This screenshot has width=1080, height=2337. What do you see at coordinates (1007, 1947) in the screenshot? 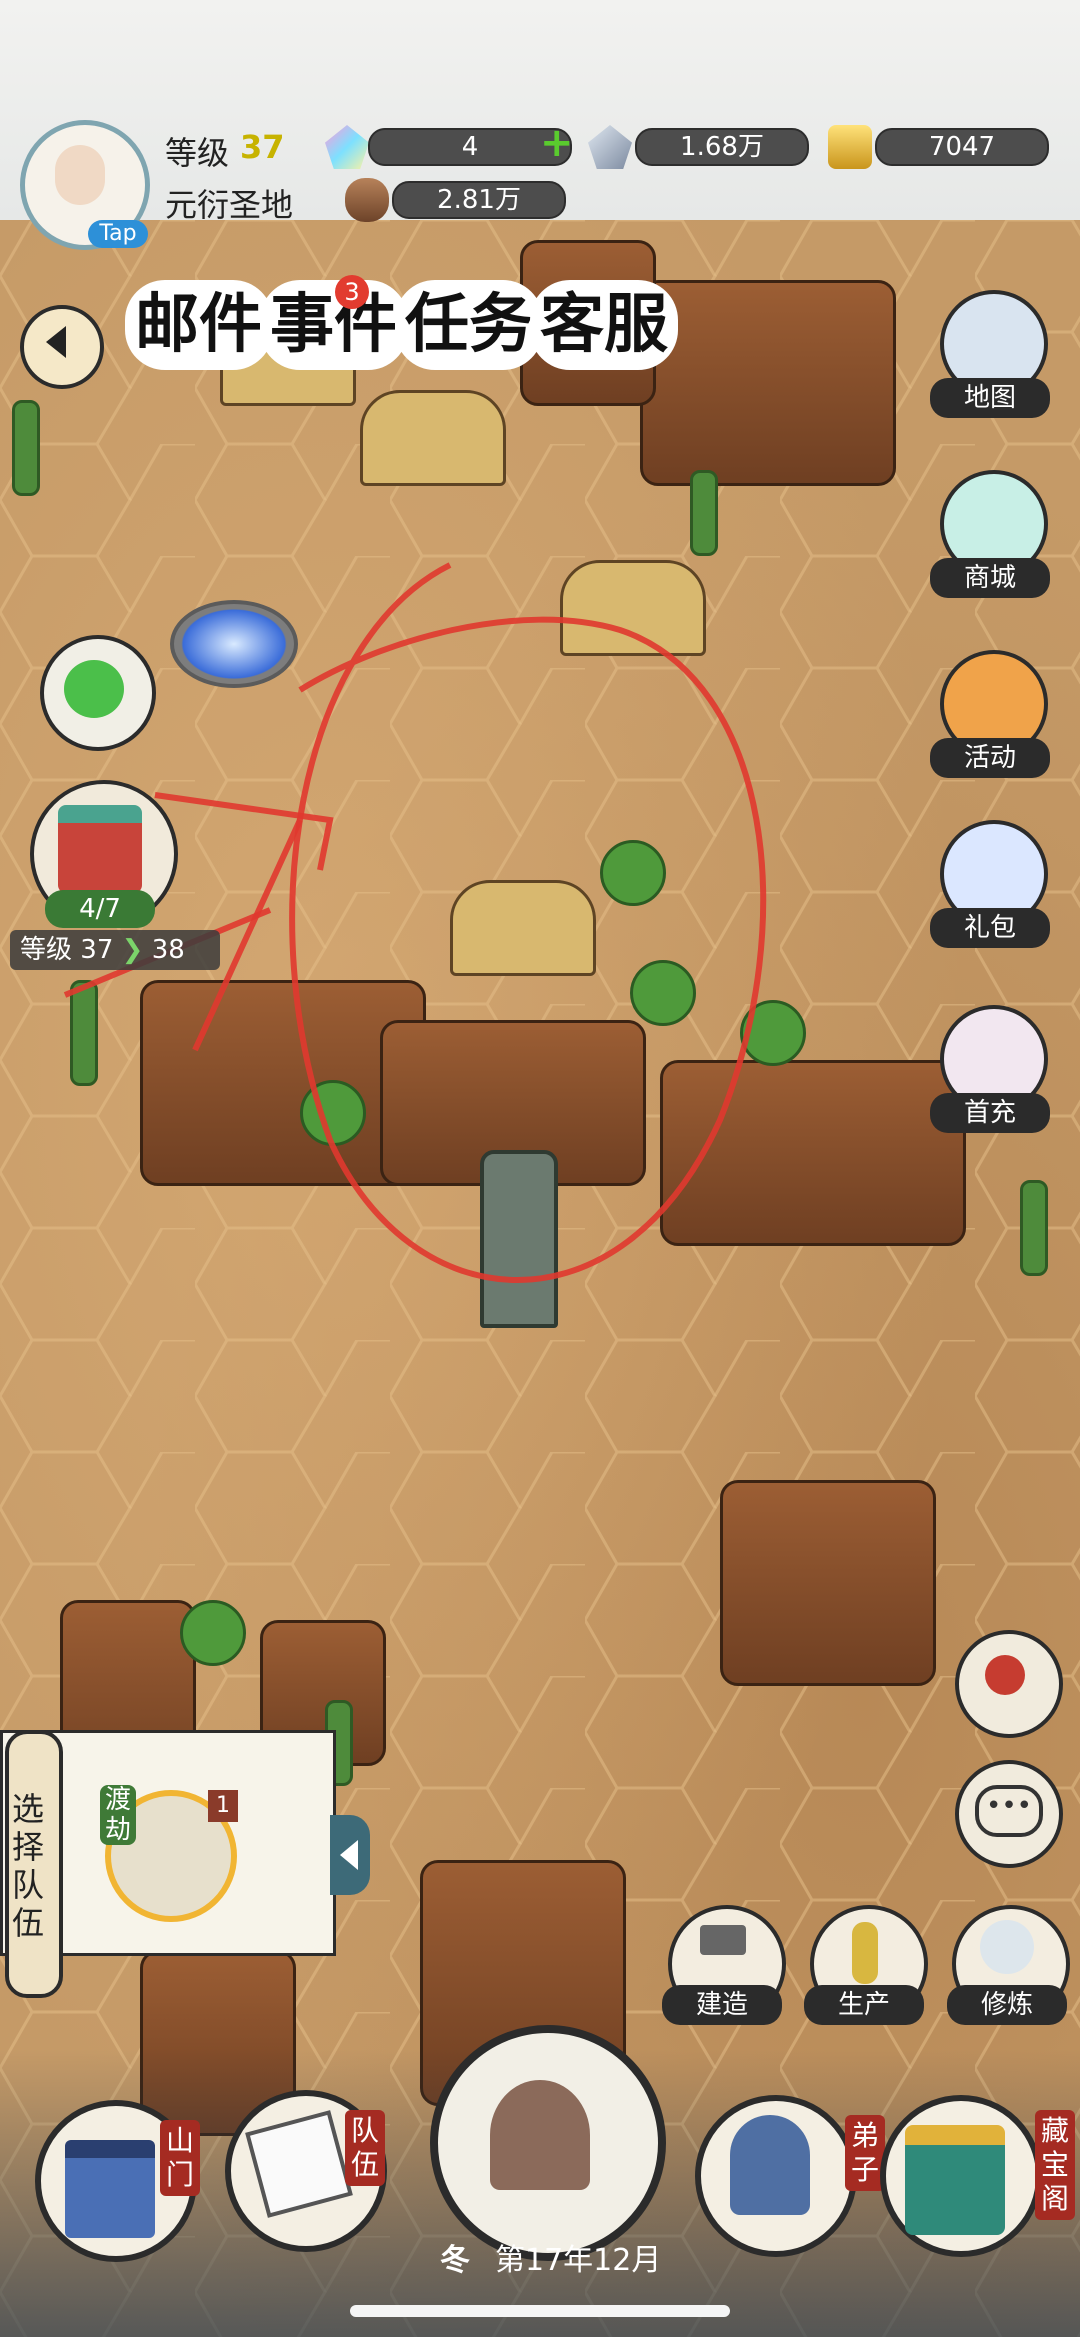
I see `meditating-figure-icon` at bounding box center [1007, 1947].